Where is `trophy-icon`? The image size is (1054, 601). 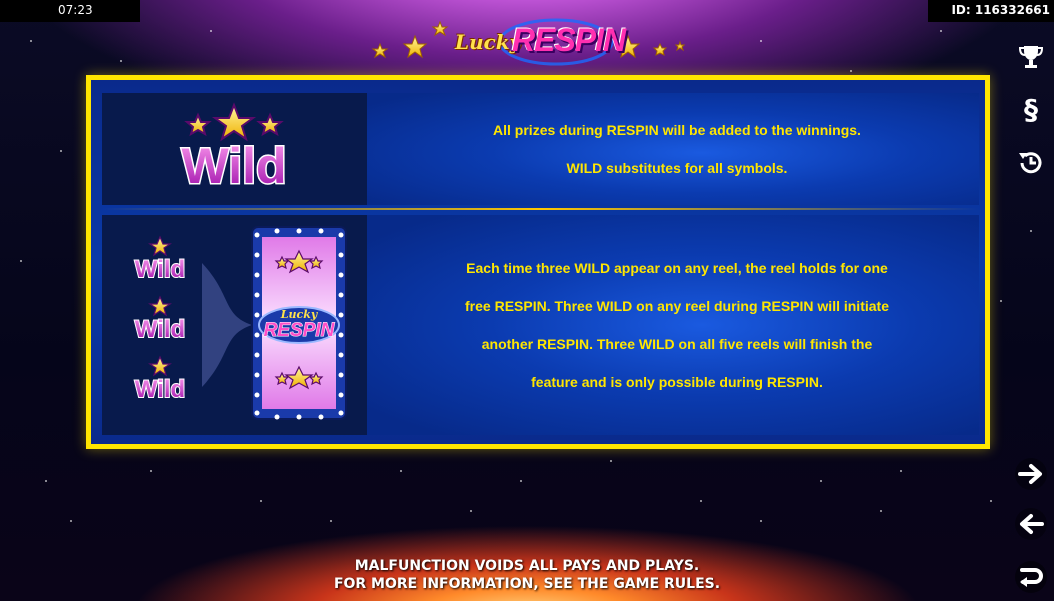 trophy-icon is located at coordinates (1031, 57).